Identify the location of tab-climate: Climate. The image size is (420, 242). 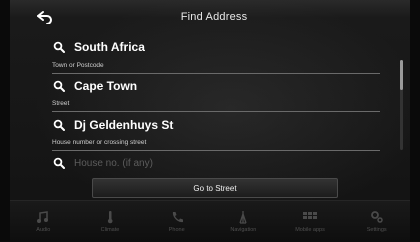
(110, 221).